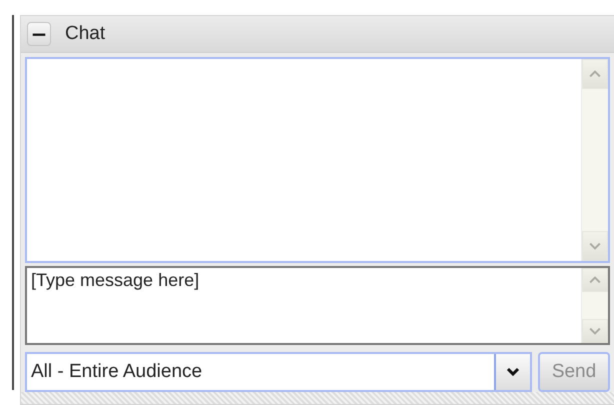 The width and height of the screenshot is (614, 405). Describe the element at coordinates (278, 372) in the screenshot. I see `recipient-dropdown: All - Entire Audience` at that location.